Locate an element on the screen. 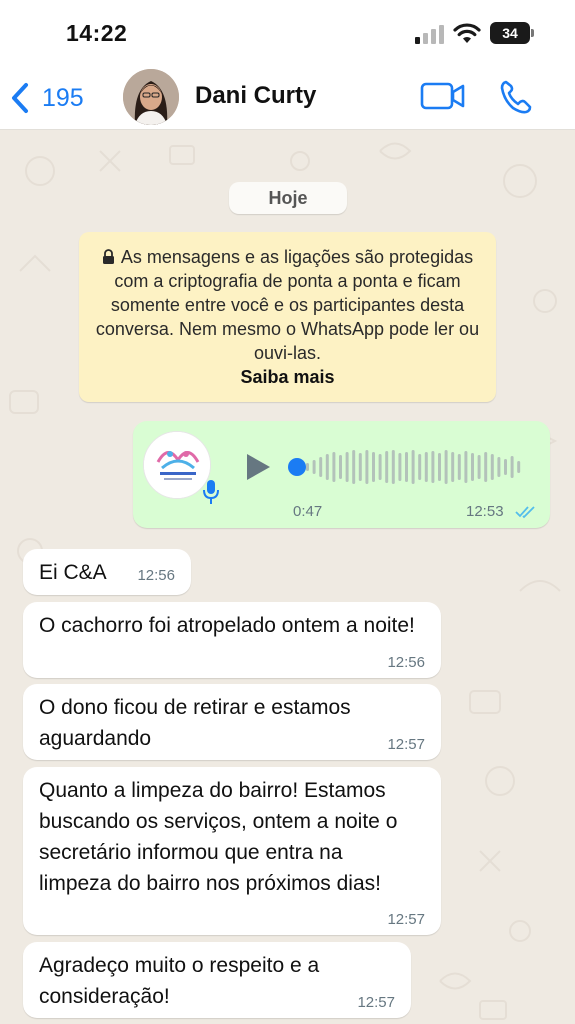 The image size is (575, 1024). playback-knob is located at coordinates (297, 467).